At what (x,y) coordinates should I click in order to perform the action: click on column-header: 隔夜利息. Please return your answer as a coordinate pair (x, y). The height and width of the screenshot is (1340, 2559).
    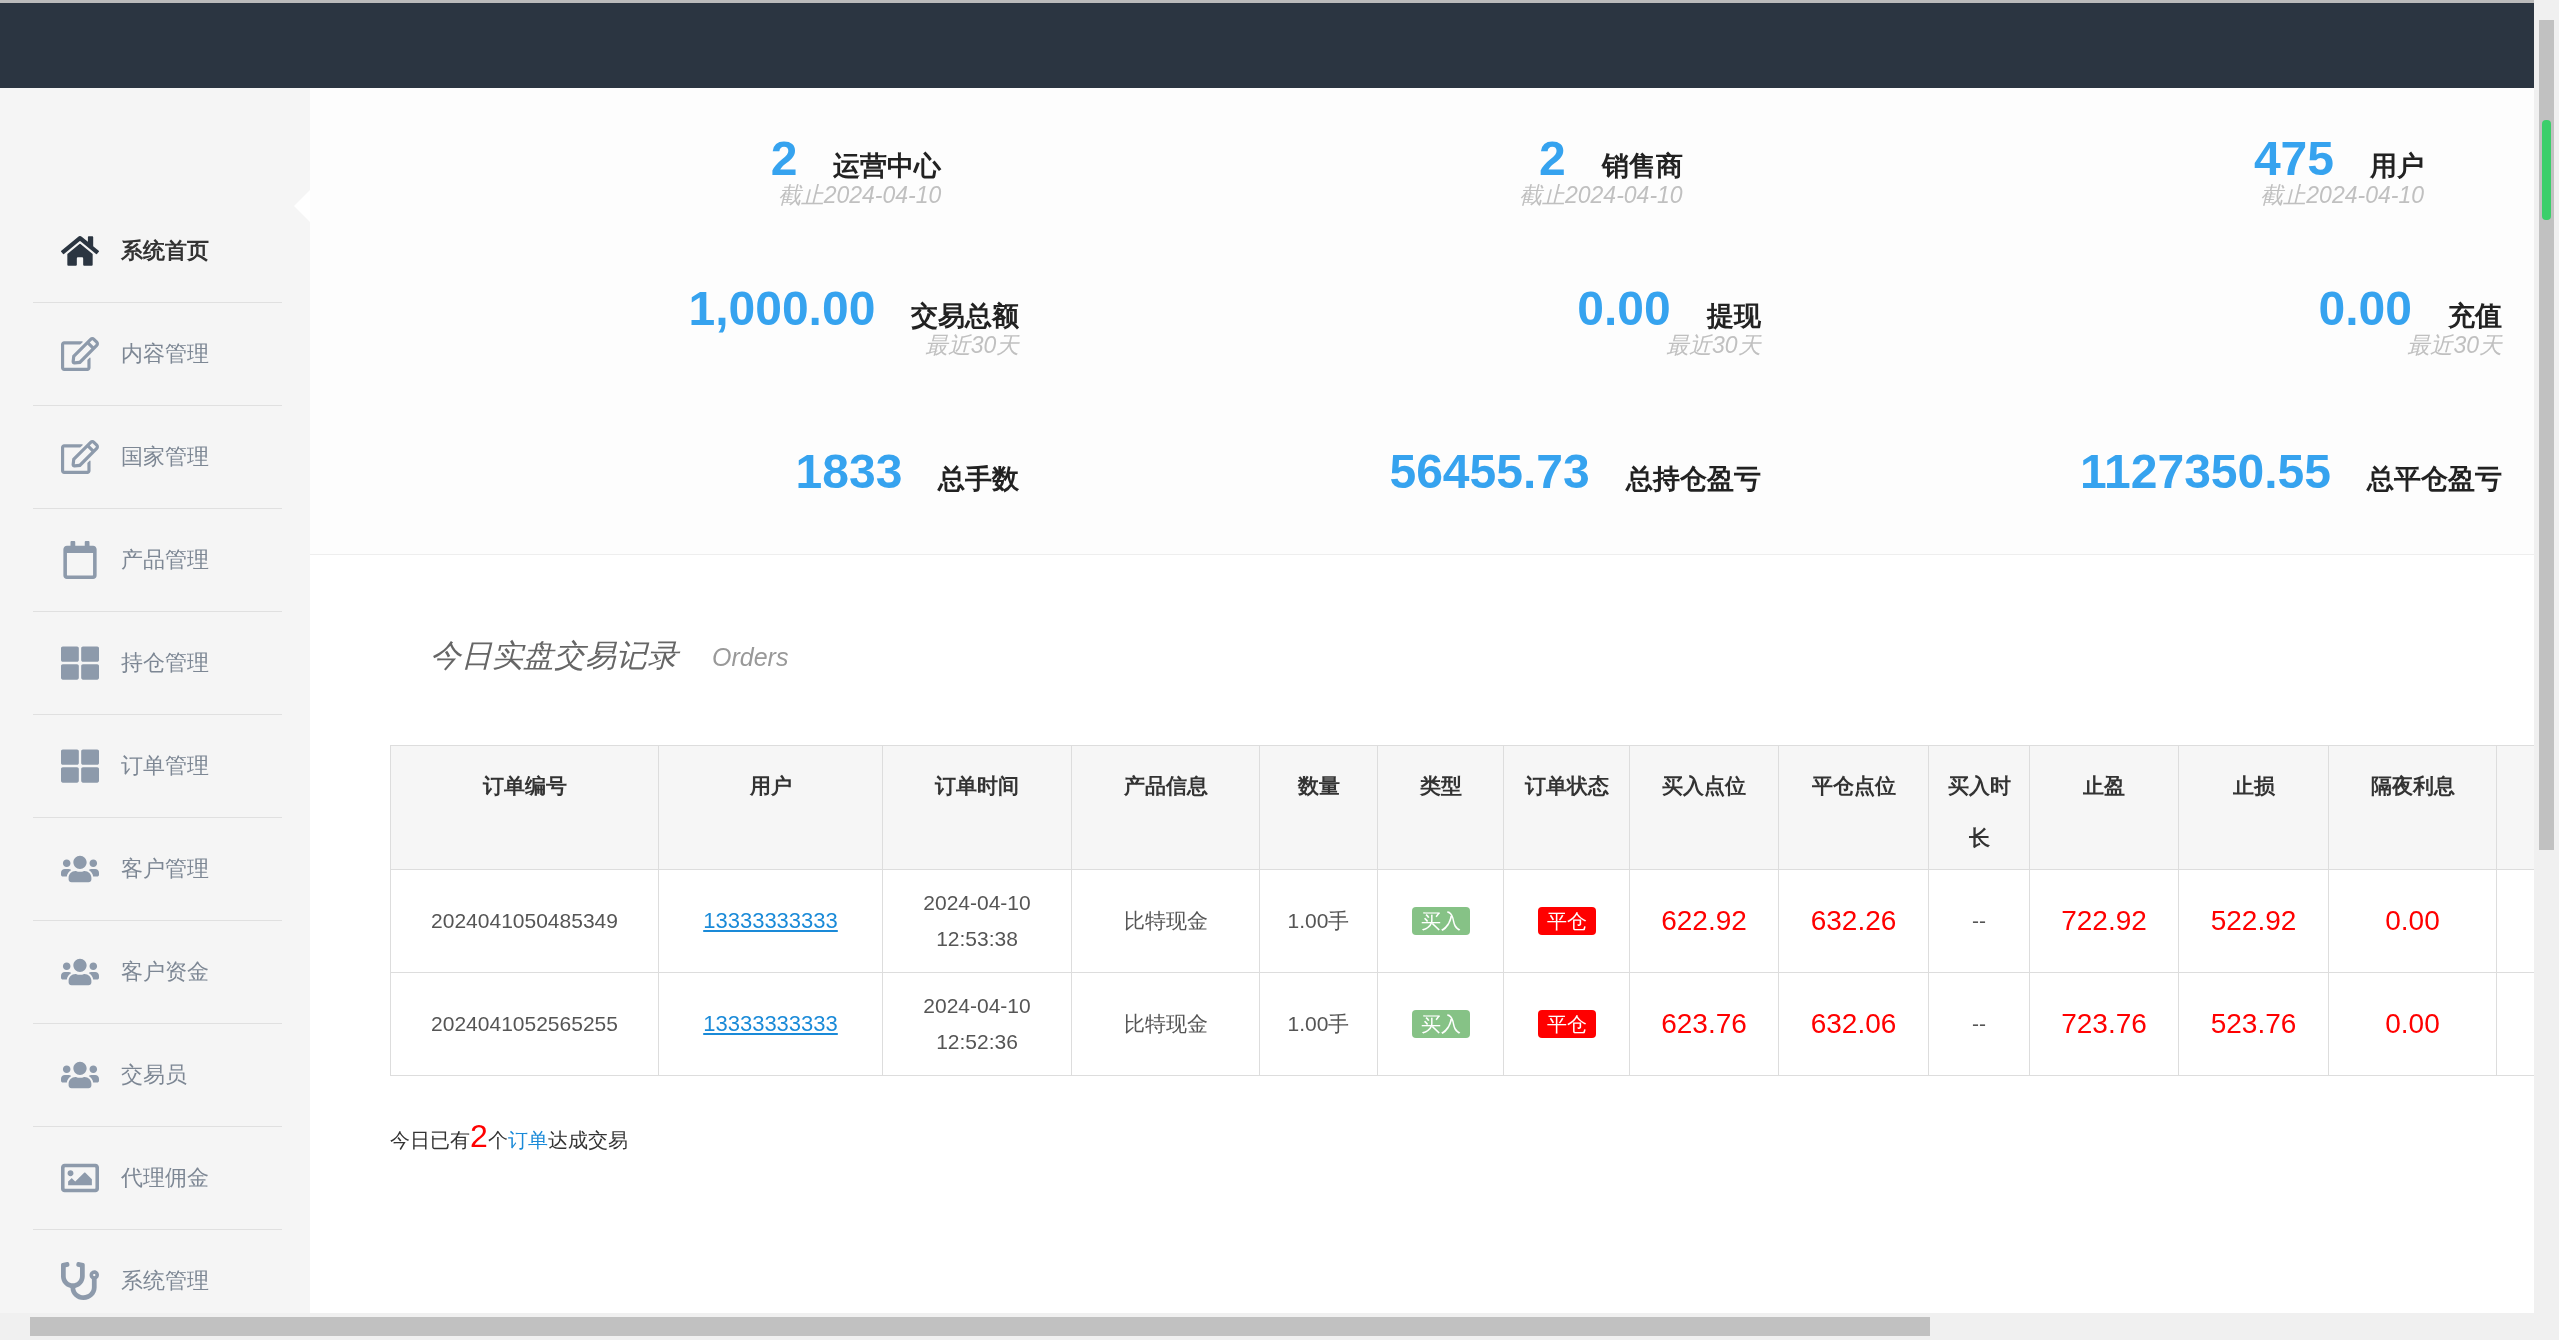
    Looking at the image, I should click on (2412, 807).